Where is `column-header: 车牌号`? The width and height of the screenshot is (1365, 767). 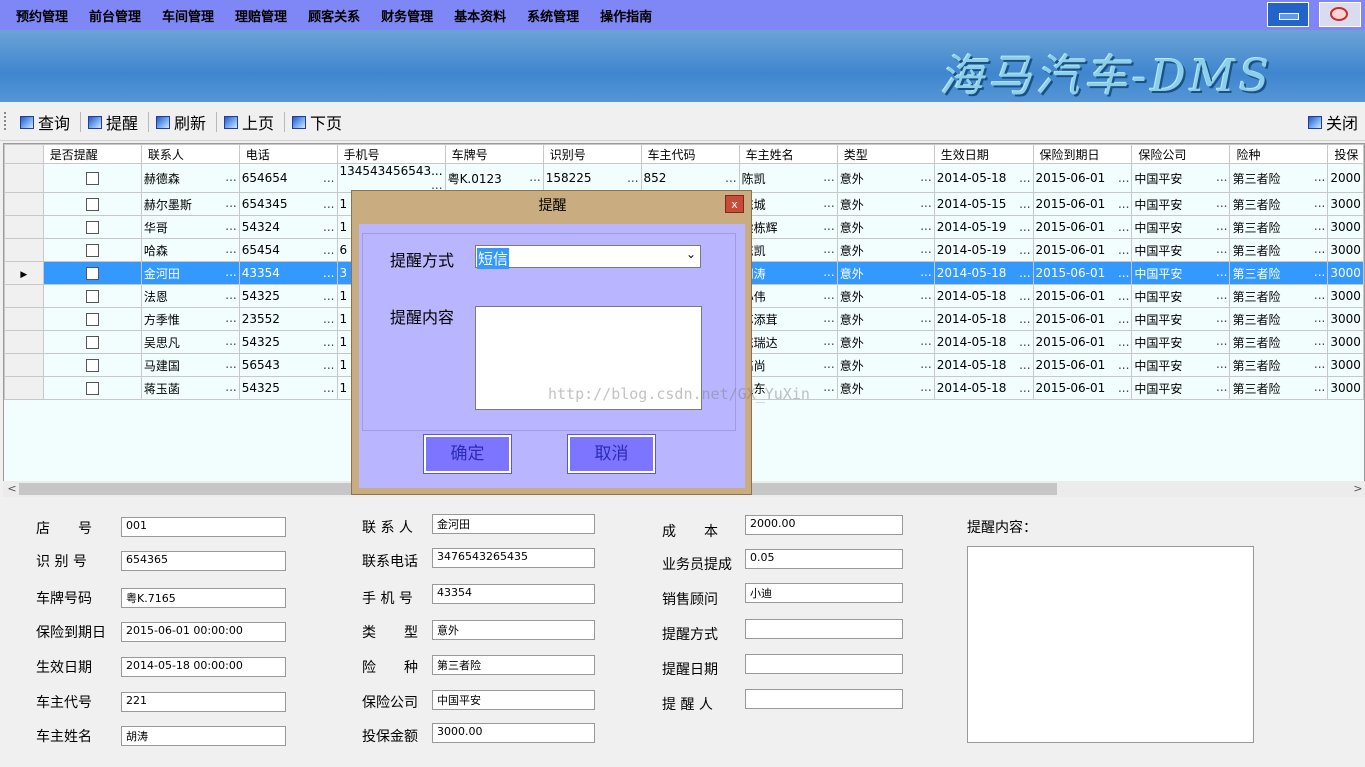
column-header: 车牌号 is located at coordinates (494, 154).